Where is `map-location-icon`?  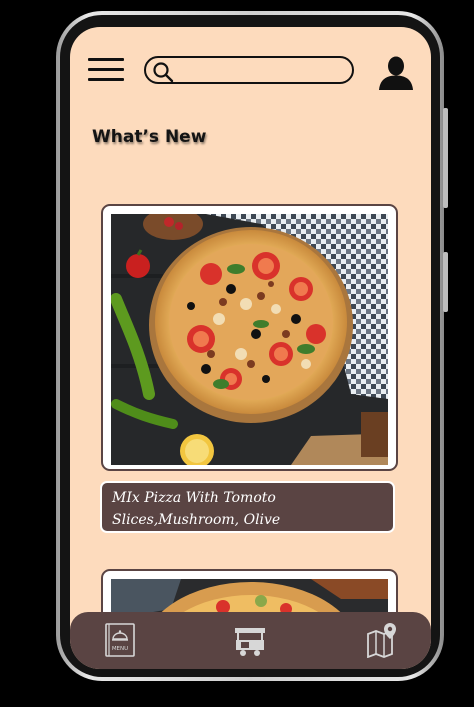 map-location-icon is located at coordinates (381, 641).